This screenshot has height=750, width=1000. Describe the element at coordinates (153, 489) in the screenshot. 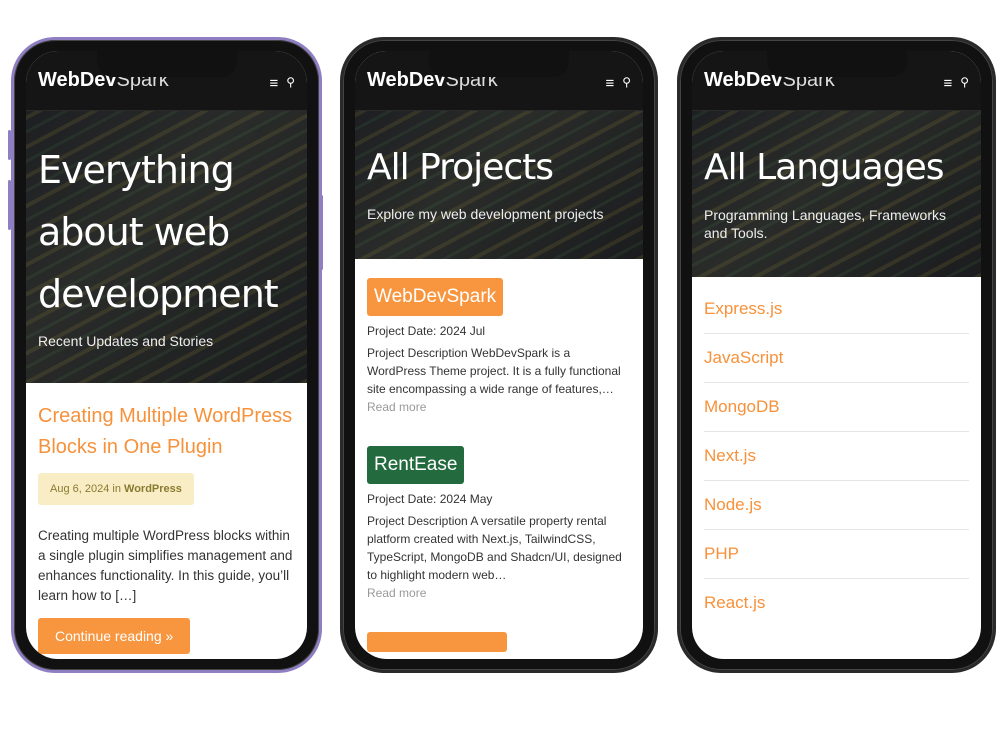

I see `post-category: WordPress` at that location.